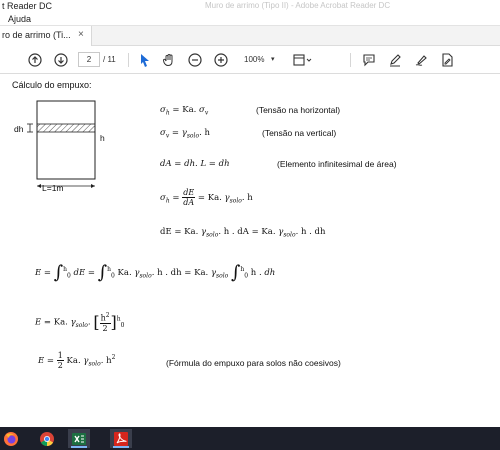 This screenshot has width=500, height=450. I want to click on equation-stress-derivative: σh = dE dA = Ka. γsolo. h, so click(206, 197).